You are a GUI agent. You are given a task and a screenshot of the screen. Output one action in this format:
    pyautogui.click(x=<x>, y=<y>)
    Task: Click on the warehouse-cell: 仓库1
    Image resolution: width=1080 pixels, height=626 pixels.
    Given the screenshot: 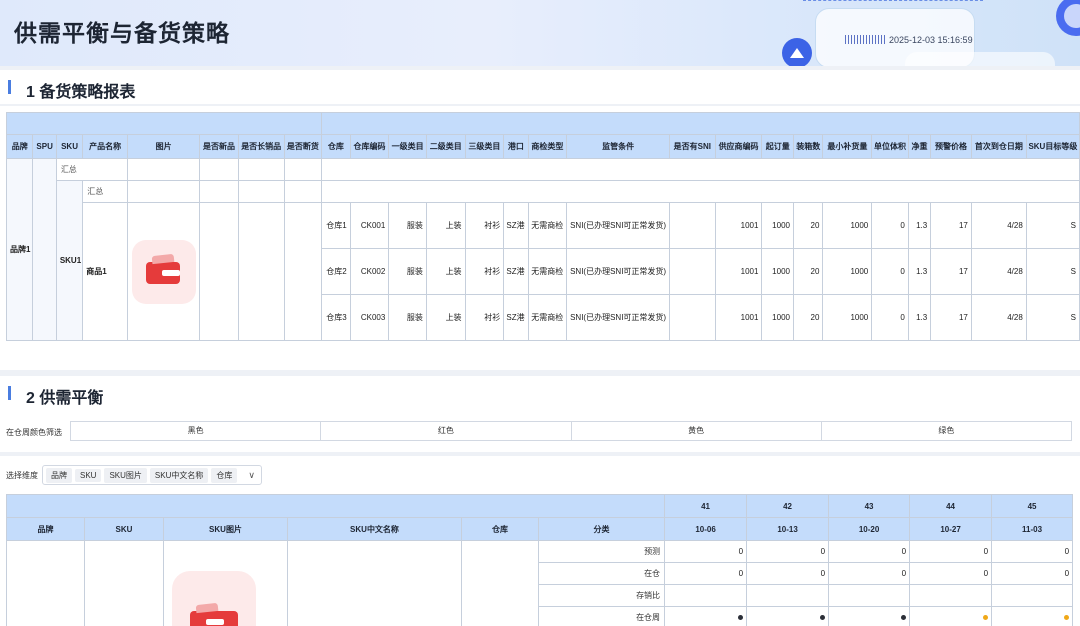 What is the action you would take?
    pyautogui.click(x=336, y=225)
    